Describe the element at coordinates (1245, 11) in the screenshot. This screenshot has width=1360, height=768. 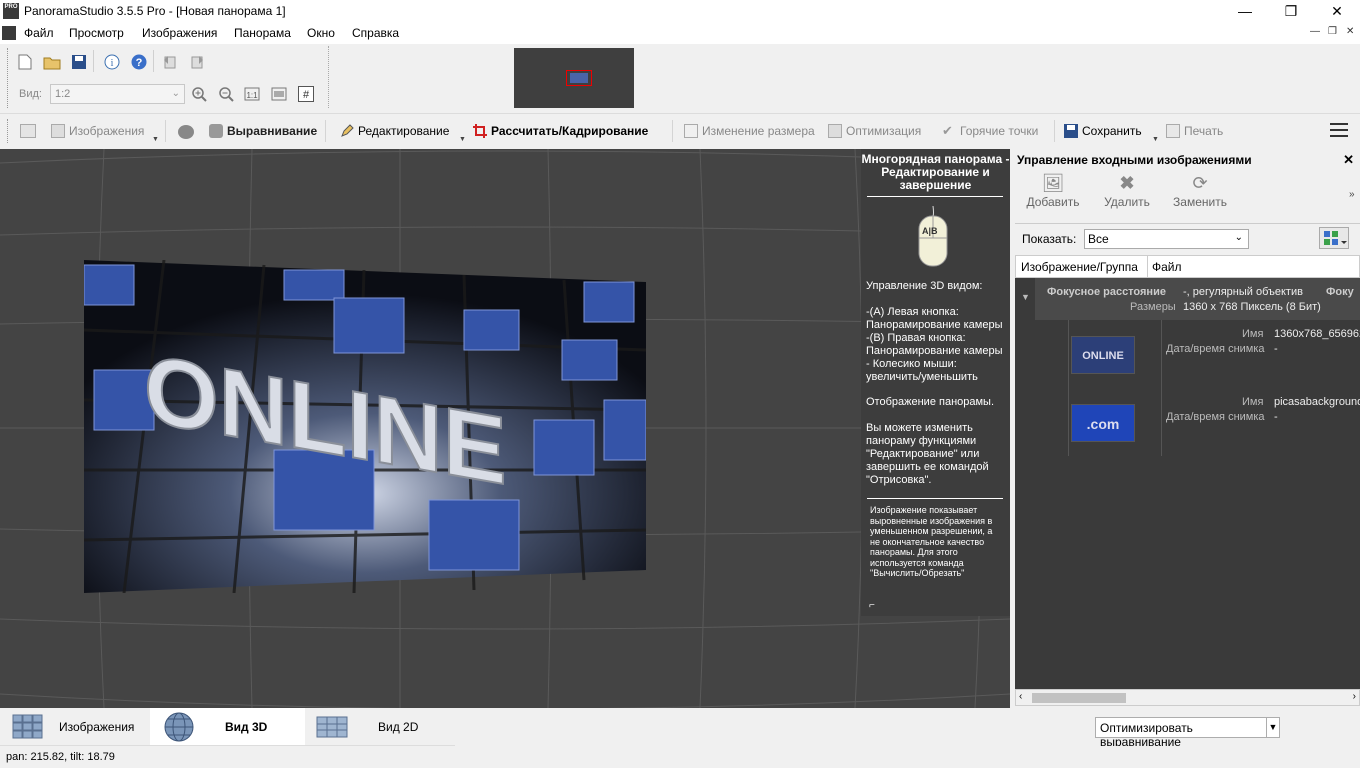
I see `minimize-button: —` at that location.